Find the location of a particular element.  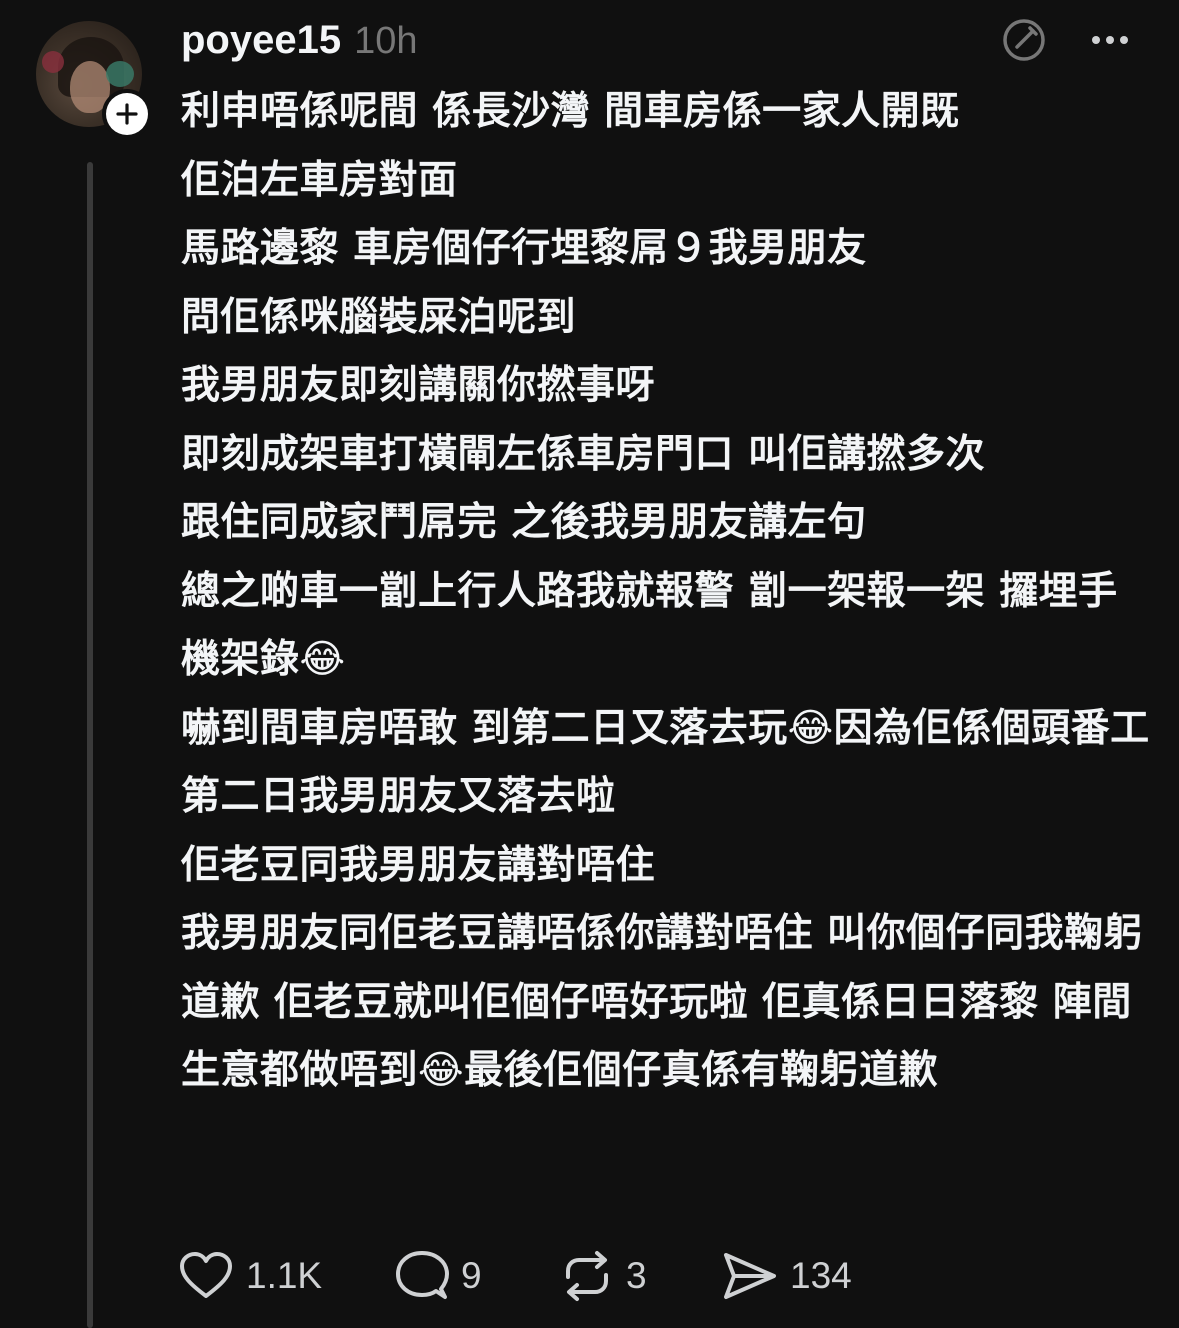

more-dots-icon is located at coordinates (1110, 40).